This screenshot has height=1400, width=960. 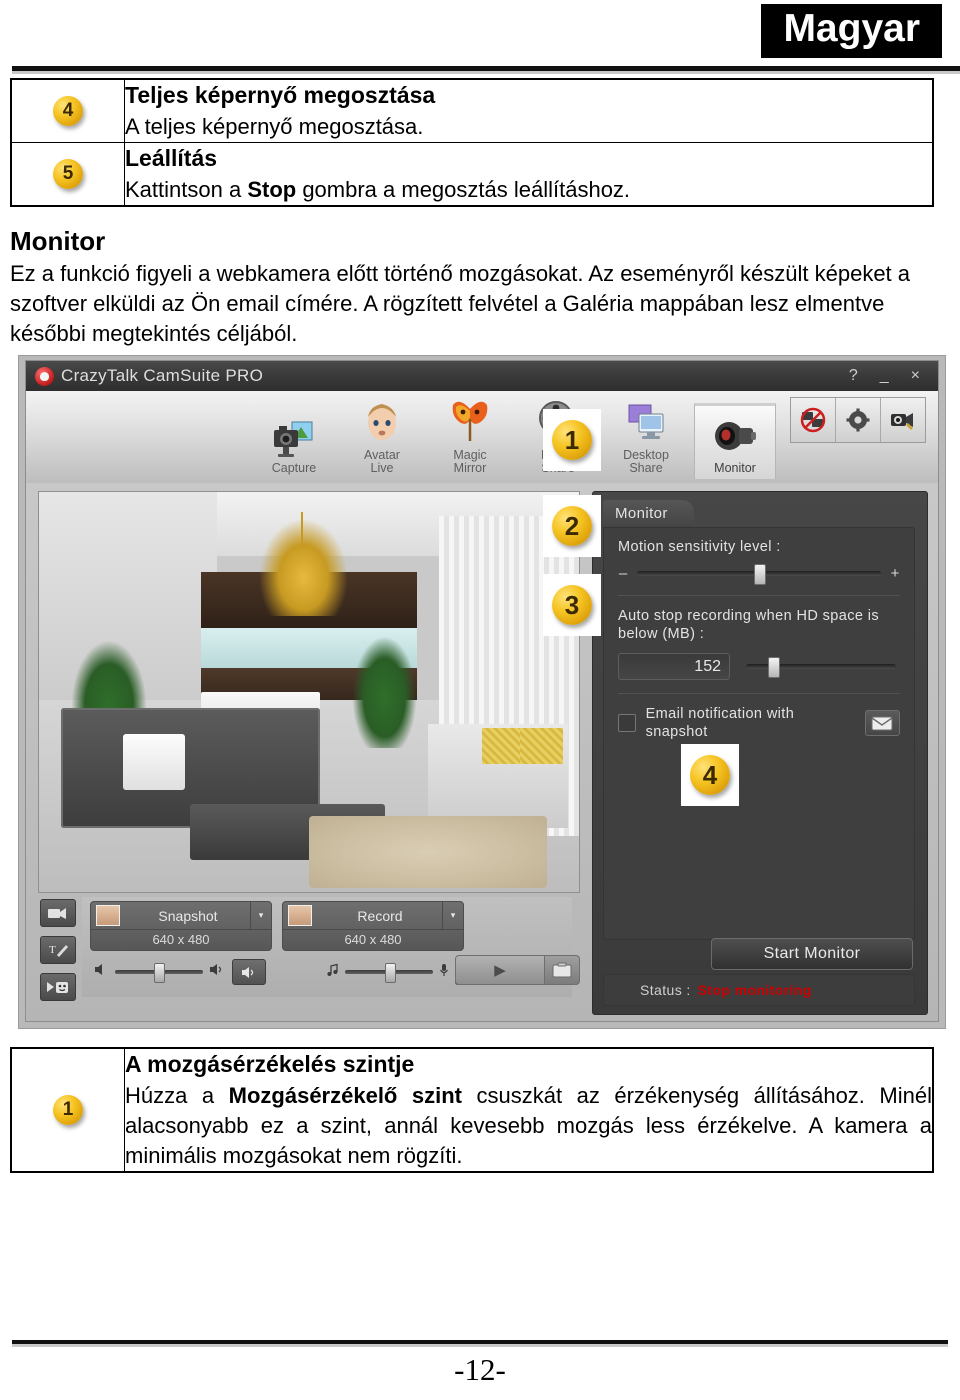 What do you see at coordinates (44, 376) in the screenshot?
I see `shield-logo-icon` at bounding box center [44, 376].